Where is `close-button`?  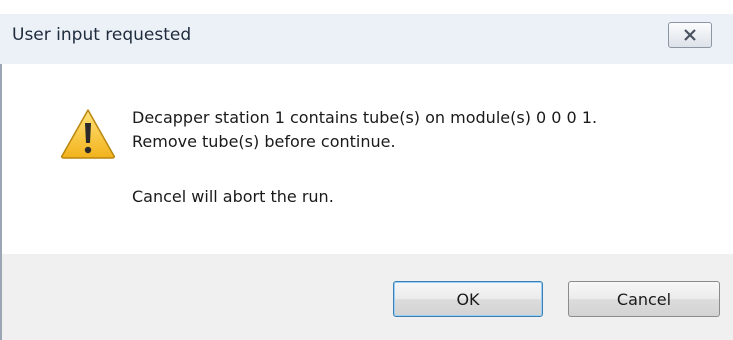
close-button is located at coordinates (690, 35).